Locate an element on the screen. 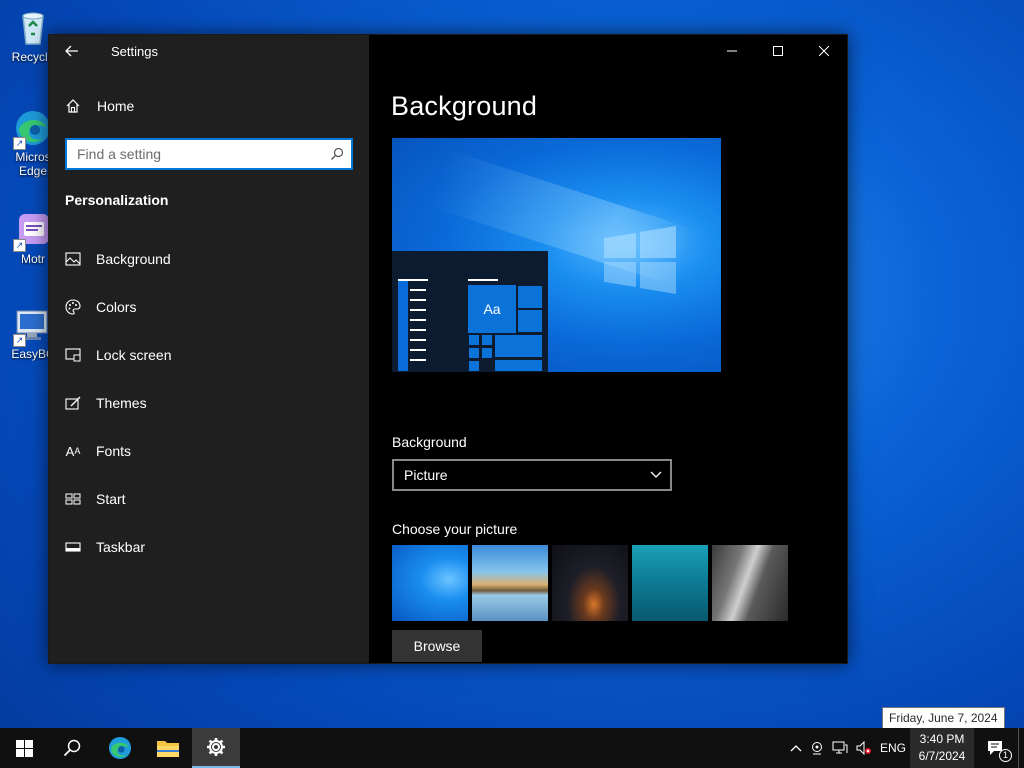 Image resolution: width=1024 pixels, height=768 pixels. picture-thumbnail-beach is located at coordinates (510, 583).